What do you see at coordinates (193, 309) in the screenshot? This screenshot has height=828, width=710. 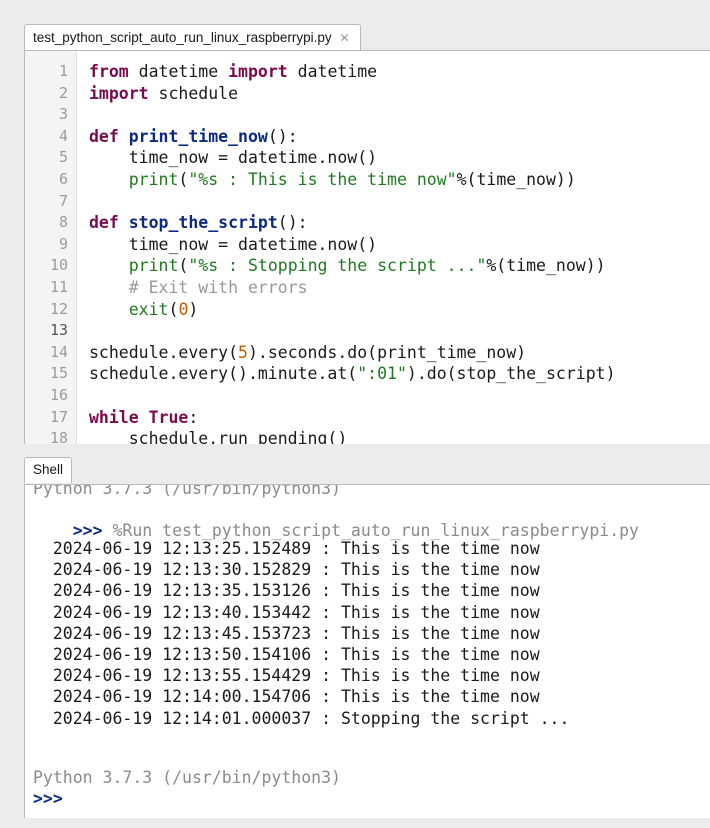 I see `code-token: )` at bounding box center [193, 309].